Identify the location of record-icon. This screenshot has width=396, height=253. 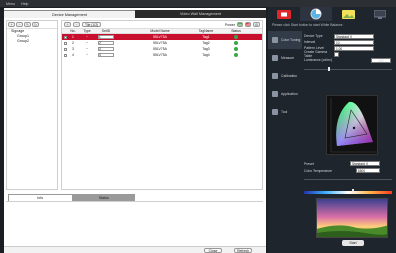
(284, 14).